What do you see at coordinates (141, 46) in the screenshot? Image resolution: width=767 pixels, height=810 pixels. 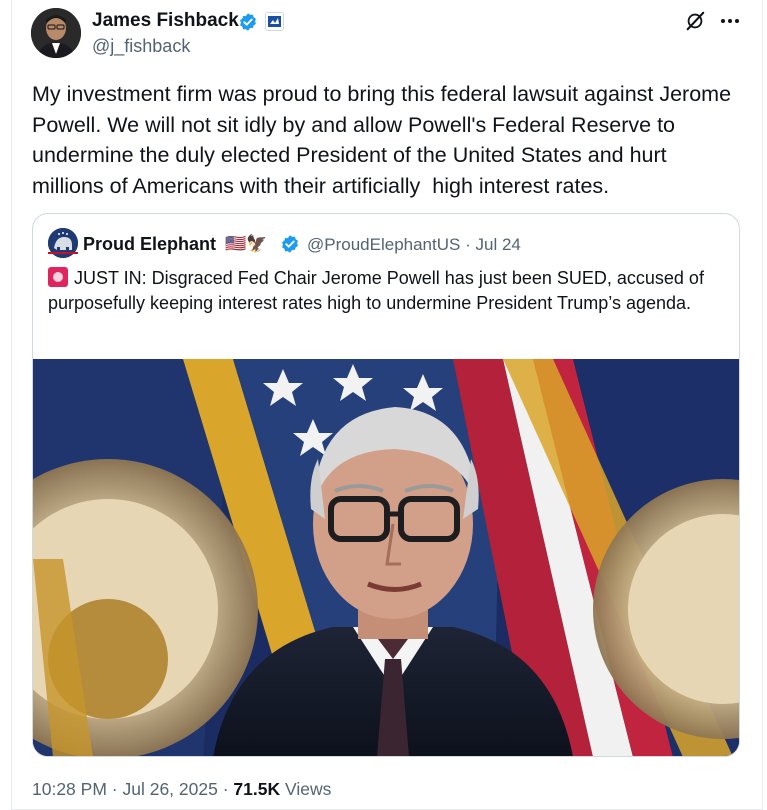 I see `author-handle: @j_fishback` at bounding box center [141, 46].